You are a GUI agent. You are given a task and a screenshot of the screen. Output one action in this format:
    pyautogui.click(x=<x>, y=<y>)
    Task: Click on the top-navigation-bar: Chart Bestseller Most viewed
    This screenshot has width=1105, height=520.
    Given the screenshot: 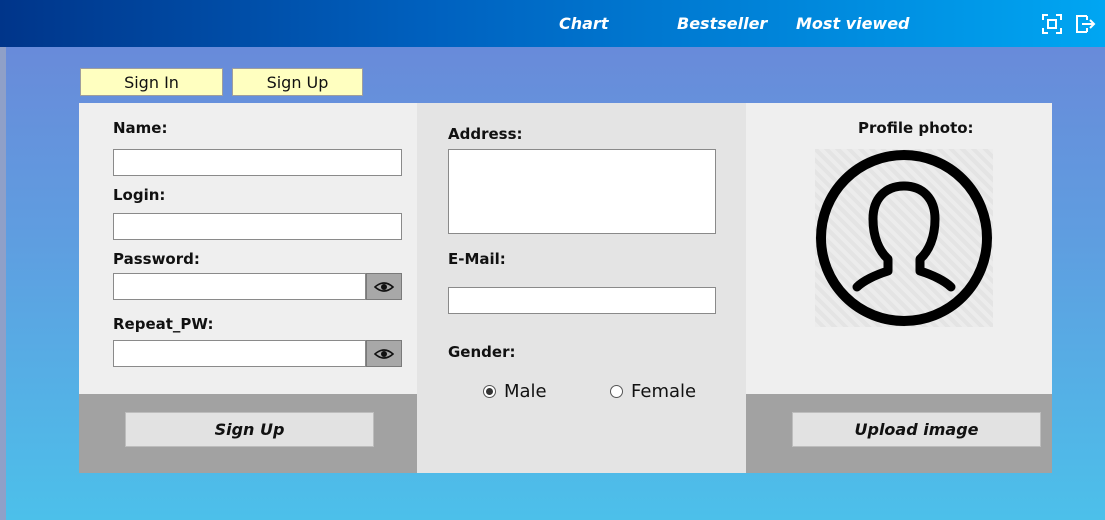 What is the action you would take?
    pyautogui.click(x=552, y=23)
    